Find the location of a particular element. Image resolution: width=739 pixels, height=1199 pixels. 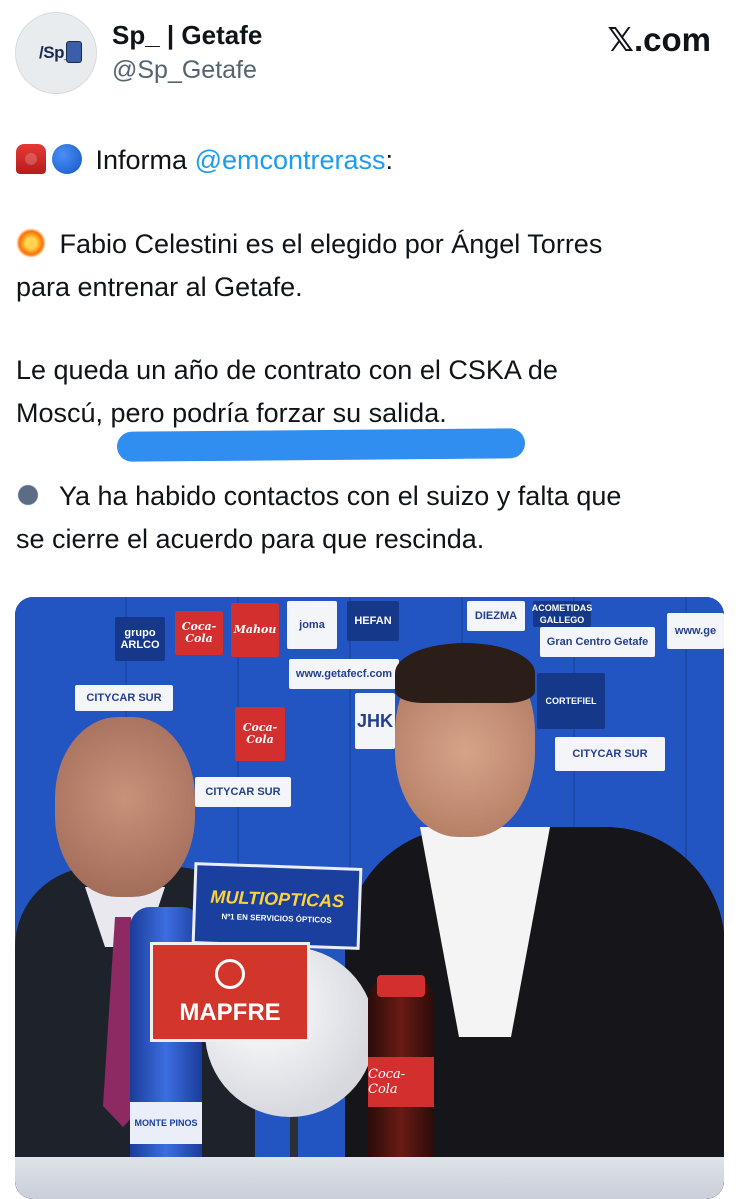

left-head is located at coordinates (125, 807).